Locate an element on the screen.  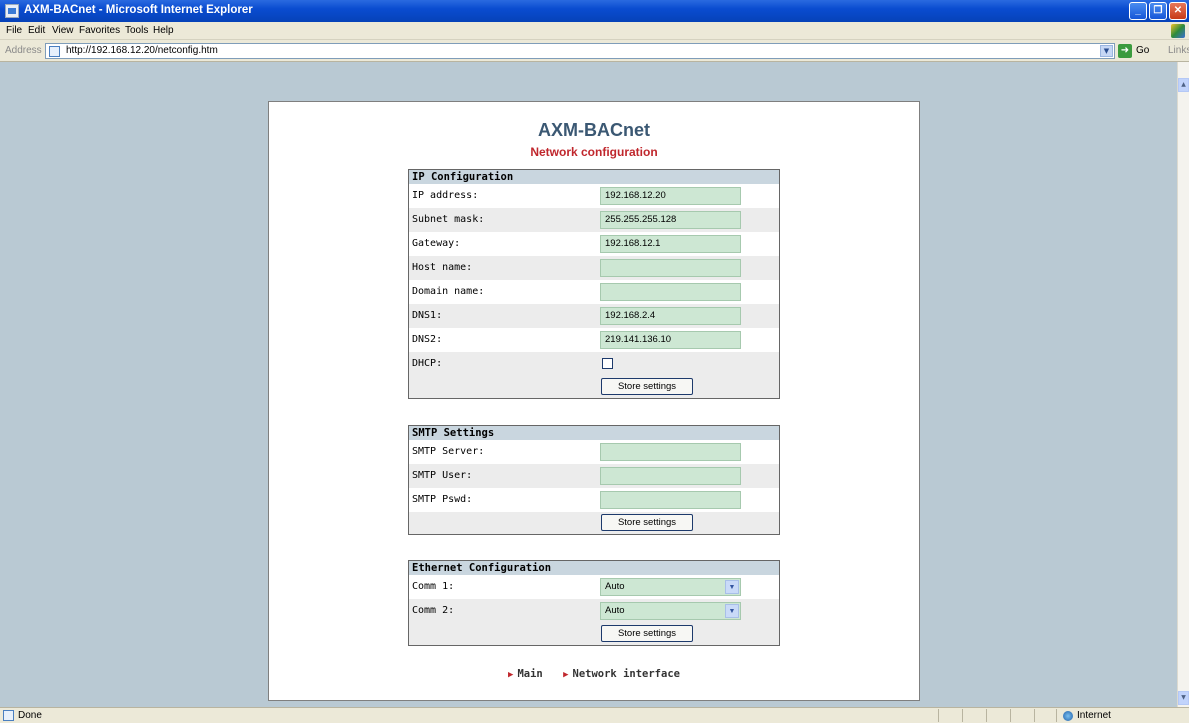
status-text: Done is located at coordinates (30, 715).